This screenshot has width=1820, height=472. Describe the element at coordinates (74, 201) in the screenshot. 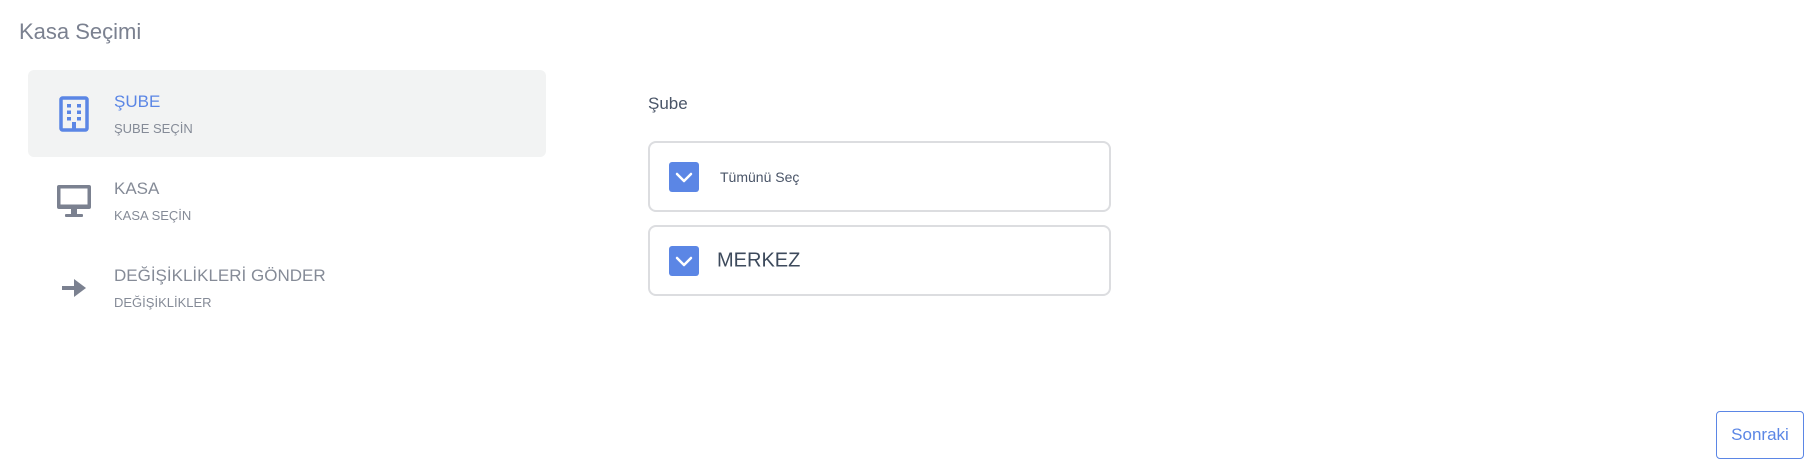

I see `monitor-icon` at that location.